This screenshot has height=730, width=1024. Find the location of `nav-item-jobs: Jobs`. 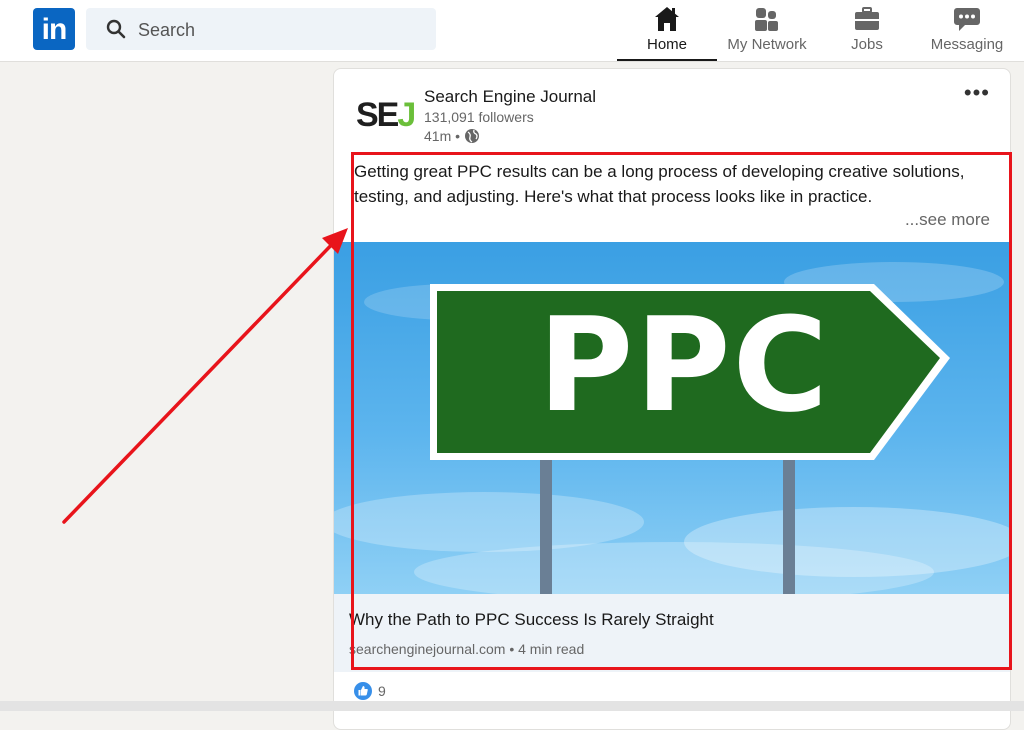

nav-item-jobs: Jobs is located at coordinates (867, 30).